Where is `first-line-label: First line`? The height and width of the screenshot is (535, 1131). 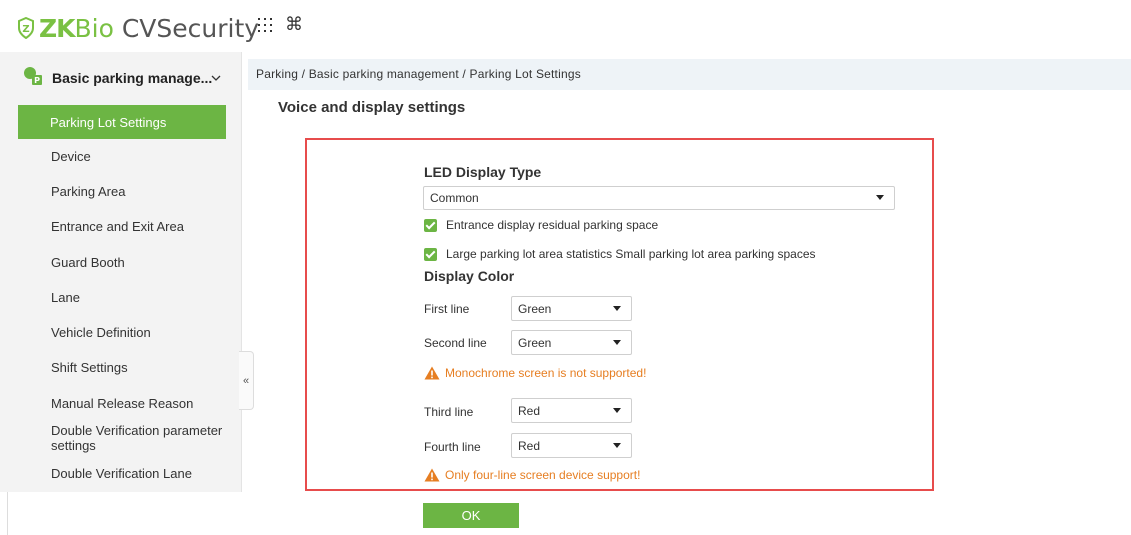
first-line-label: First line is located at coordinates (447, 309).